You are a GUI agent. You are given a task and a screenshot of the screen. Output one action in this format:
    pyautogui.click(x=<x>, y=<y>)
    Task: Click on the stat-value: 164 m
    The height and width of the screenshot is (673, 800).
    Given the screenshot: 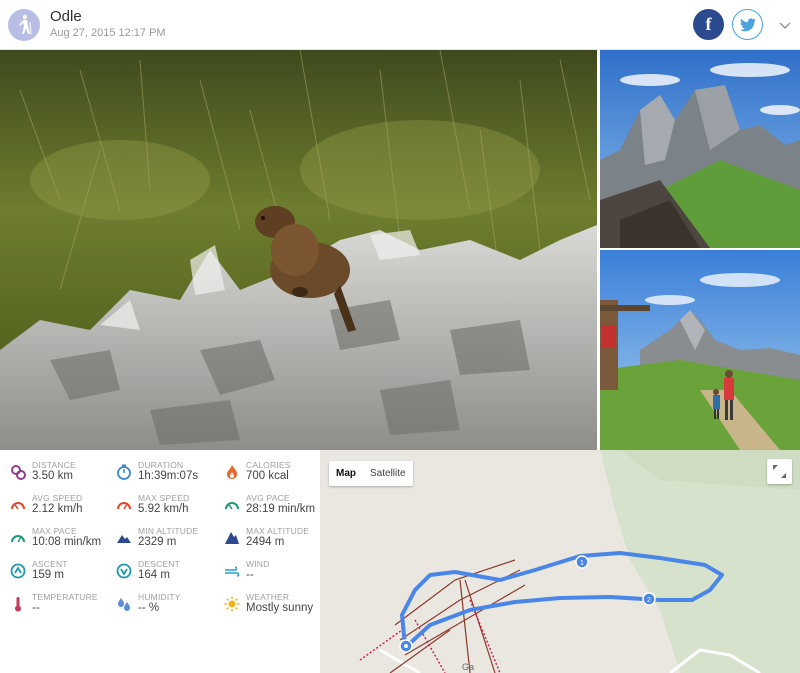 What is the action you would take?
    pyautogui.click(x=154, y=575)
    